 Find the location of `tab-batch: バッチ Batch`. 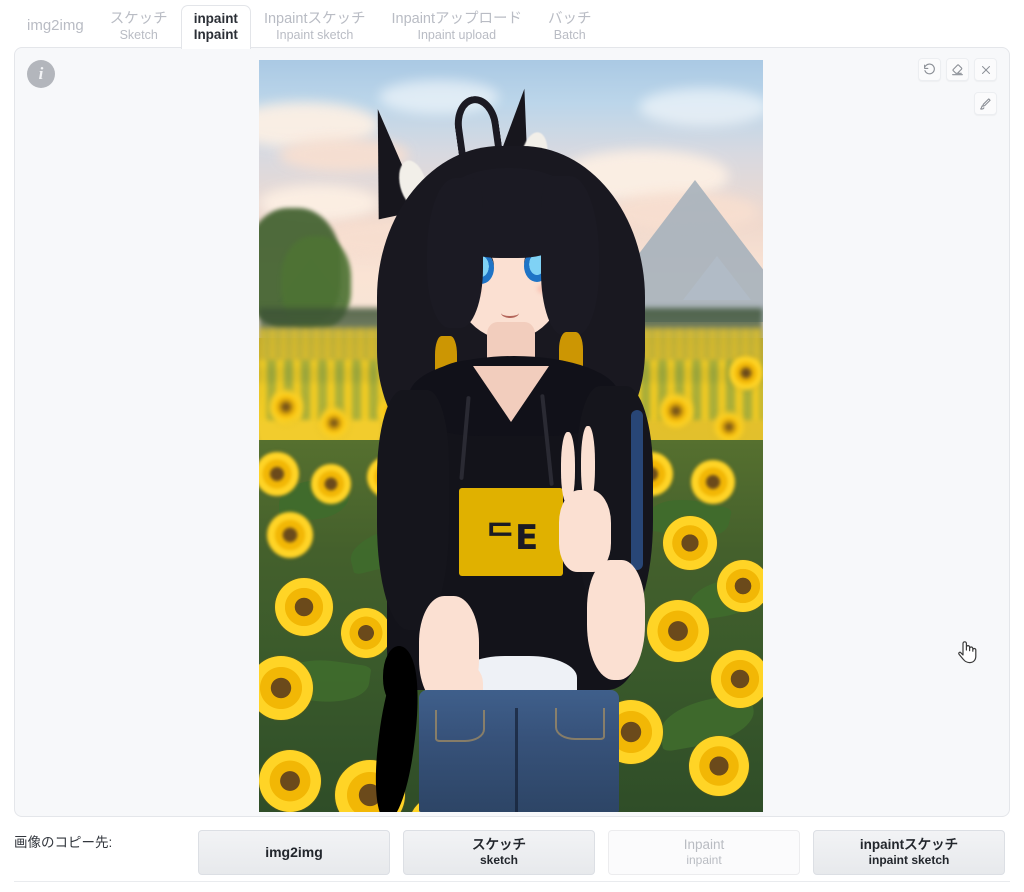

tab-batch: バッチ Batch is located at coordinates (570, 27).